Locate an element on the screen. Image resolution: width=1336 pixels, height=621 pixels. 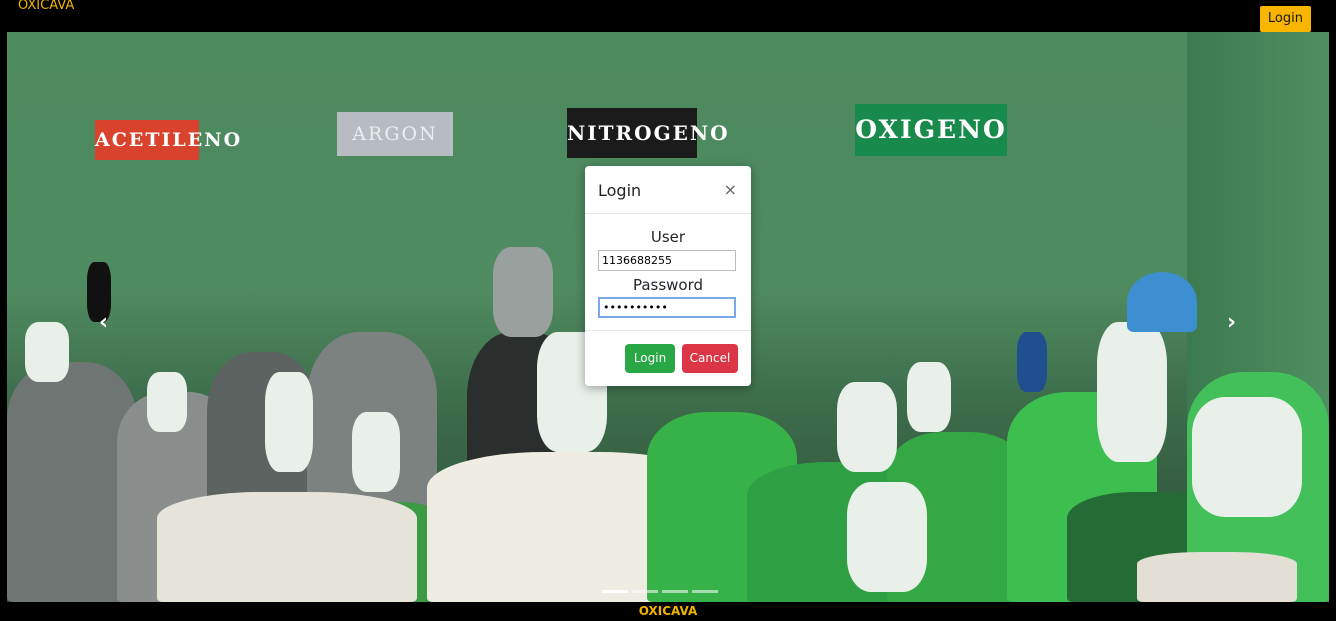
login-modal: Login × User Password Login Cancel is located at coordinates (668, 276).